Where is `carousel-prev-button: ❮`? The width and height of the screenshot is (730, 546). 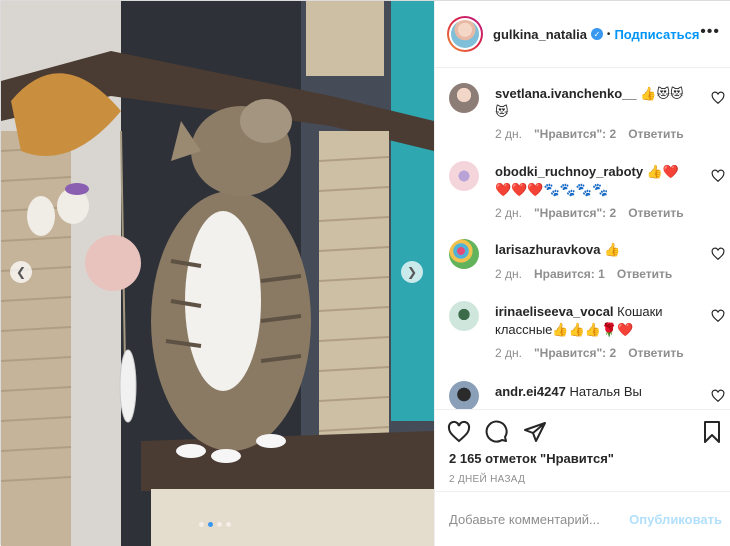
carousel-prev-button: ❮ is located at coordinates (21, 272).